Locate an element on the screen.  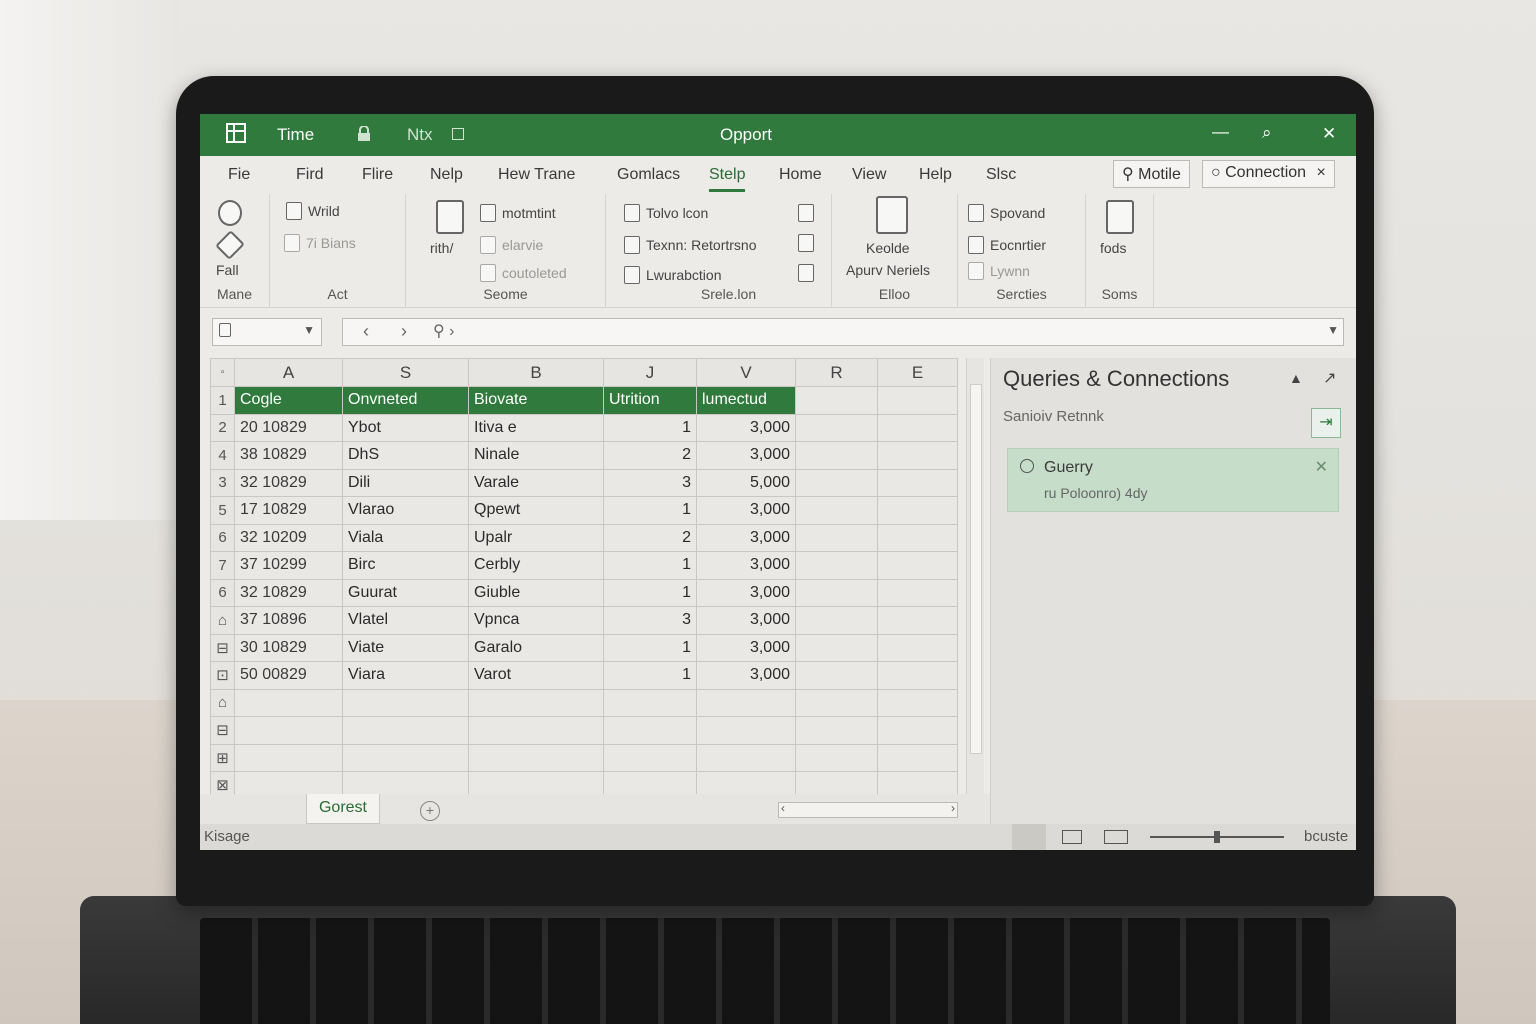
connection-close-icon: × is located at coordinates (1321, 172).